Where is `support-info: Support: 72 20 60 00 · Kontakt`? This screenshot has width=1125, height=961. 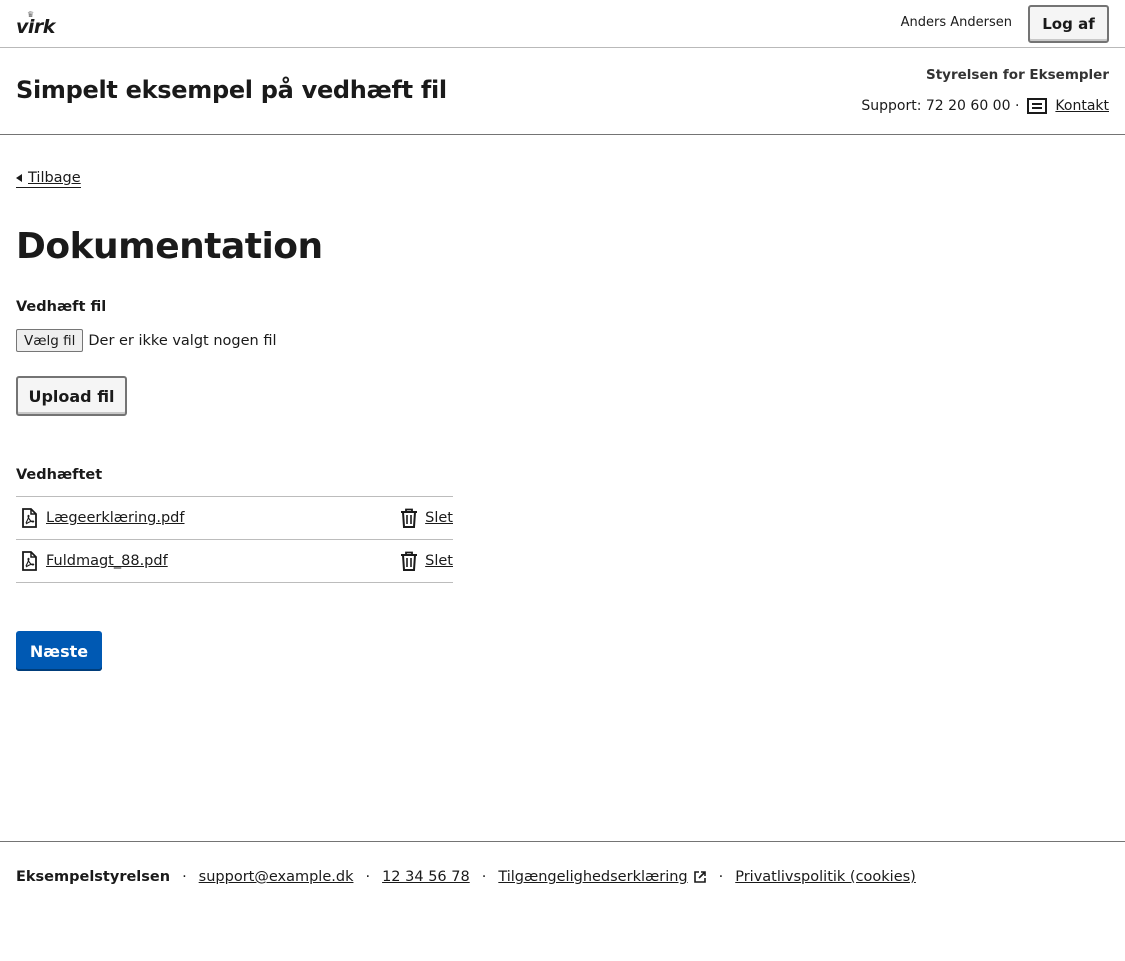 support-info: Support: 72 20 60 00 · Kontakt is located at coordinates (985, 106).